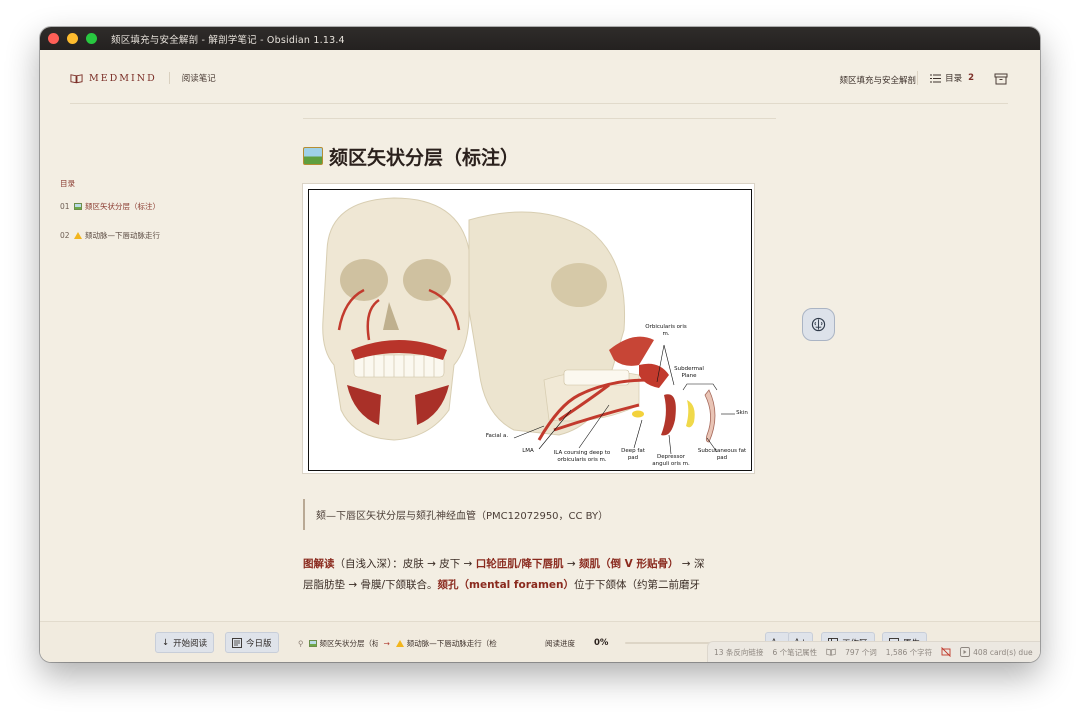 This screenshot has height=715, width=1080. Describe the element at coordinates (386, 643) in the screenshot. I see `arrow-right-icon: →` at that location.